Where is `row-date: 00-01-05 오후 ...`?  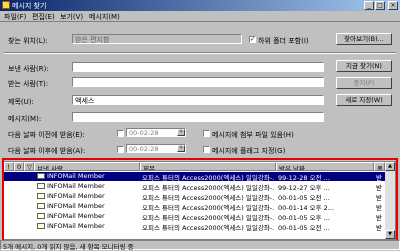
row-date: 00-01-05 오후 ... is located at coordinates (304, 218).